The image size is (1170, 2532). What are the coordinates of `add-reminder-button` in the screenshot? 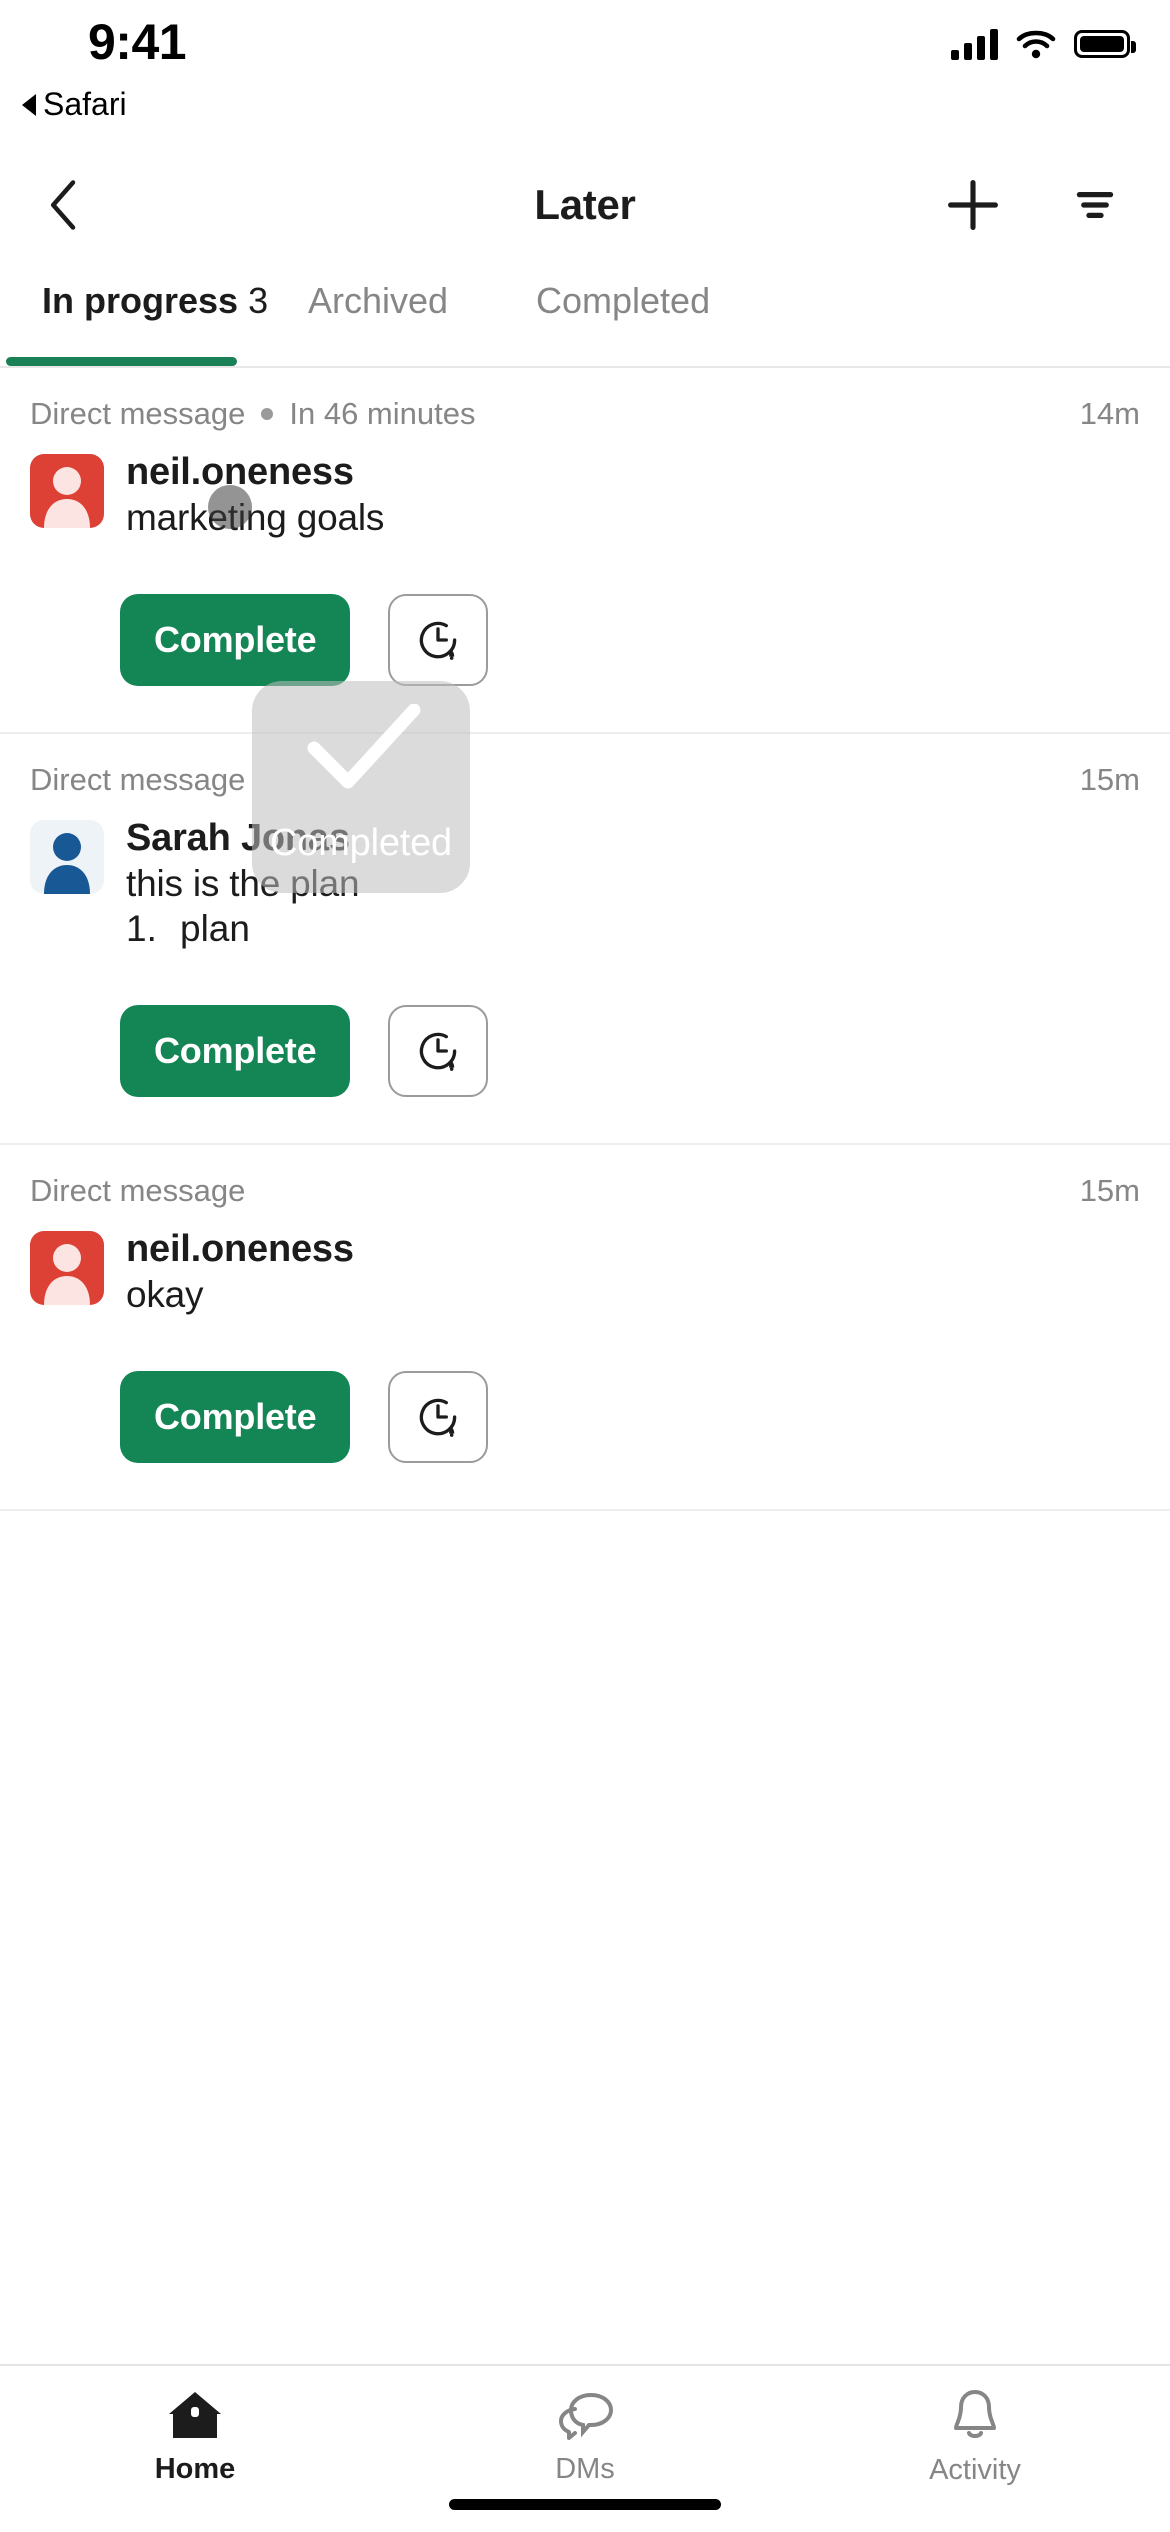 It's located at (973, 205).